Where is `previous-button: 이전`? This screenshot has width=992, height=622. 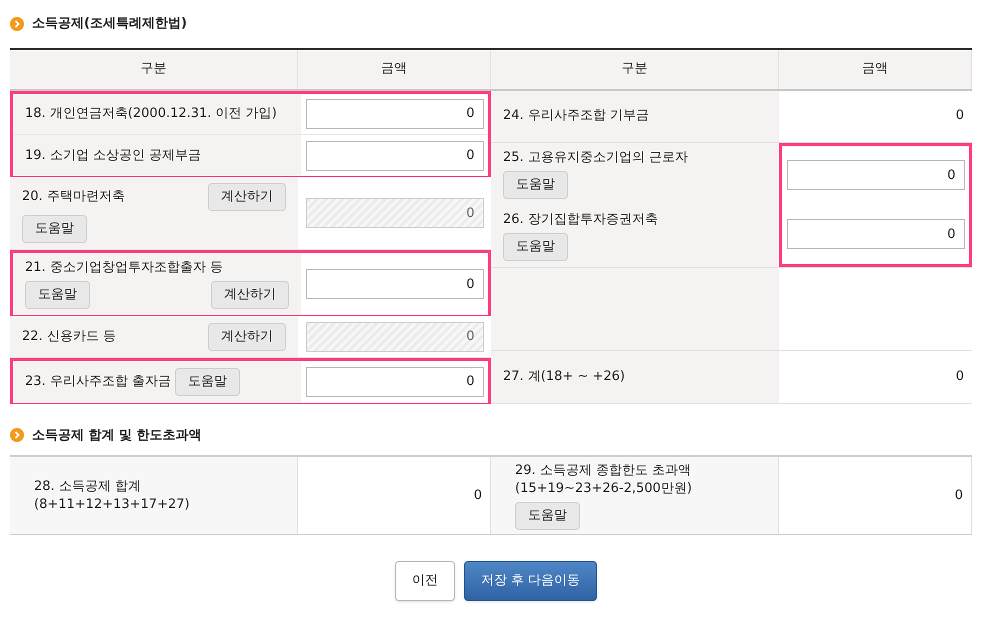
previous-button: 이전 is located at coordinates (424, 581).